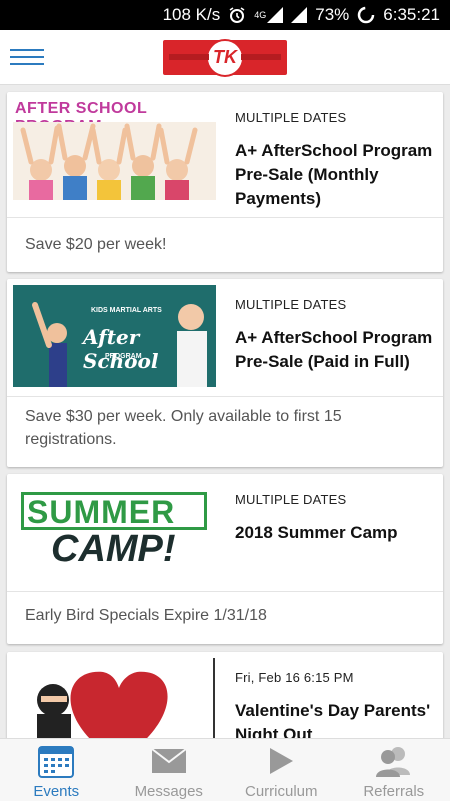 The image size is (450, 801). What do you see at coordinates (113, 549) in the screenshot?
I see `thumbnail-subcaption: CAMP!` at bounding box center [113, 549].